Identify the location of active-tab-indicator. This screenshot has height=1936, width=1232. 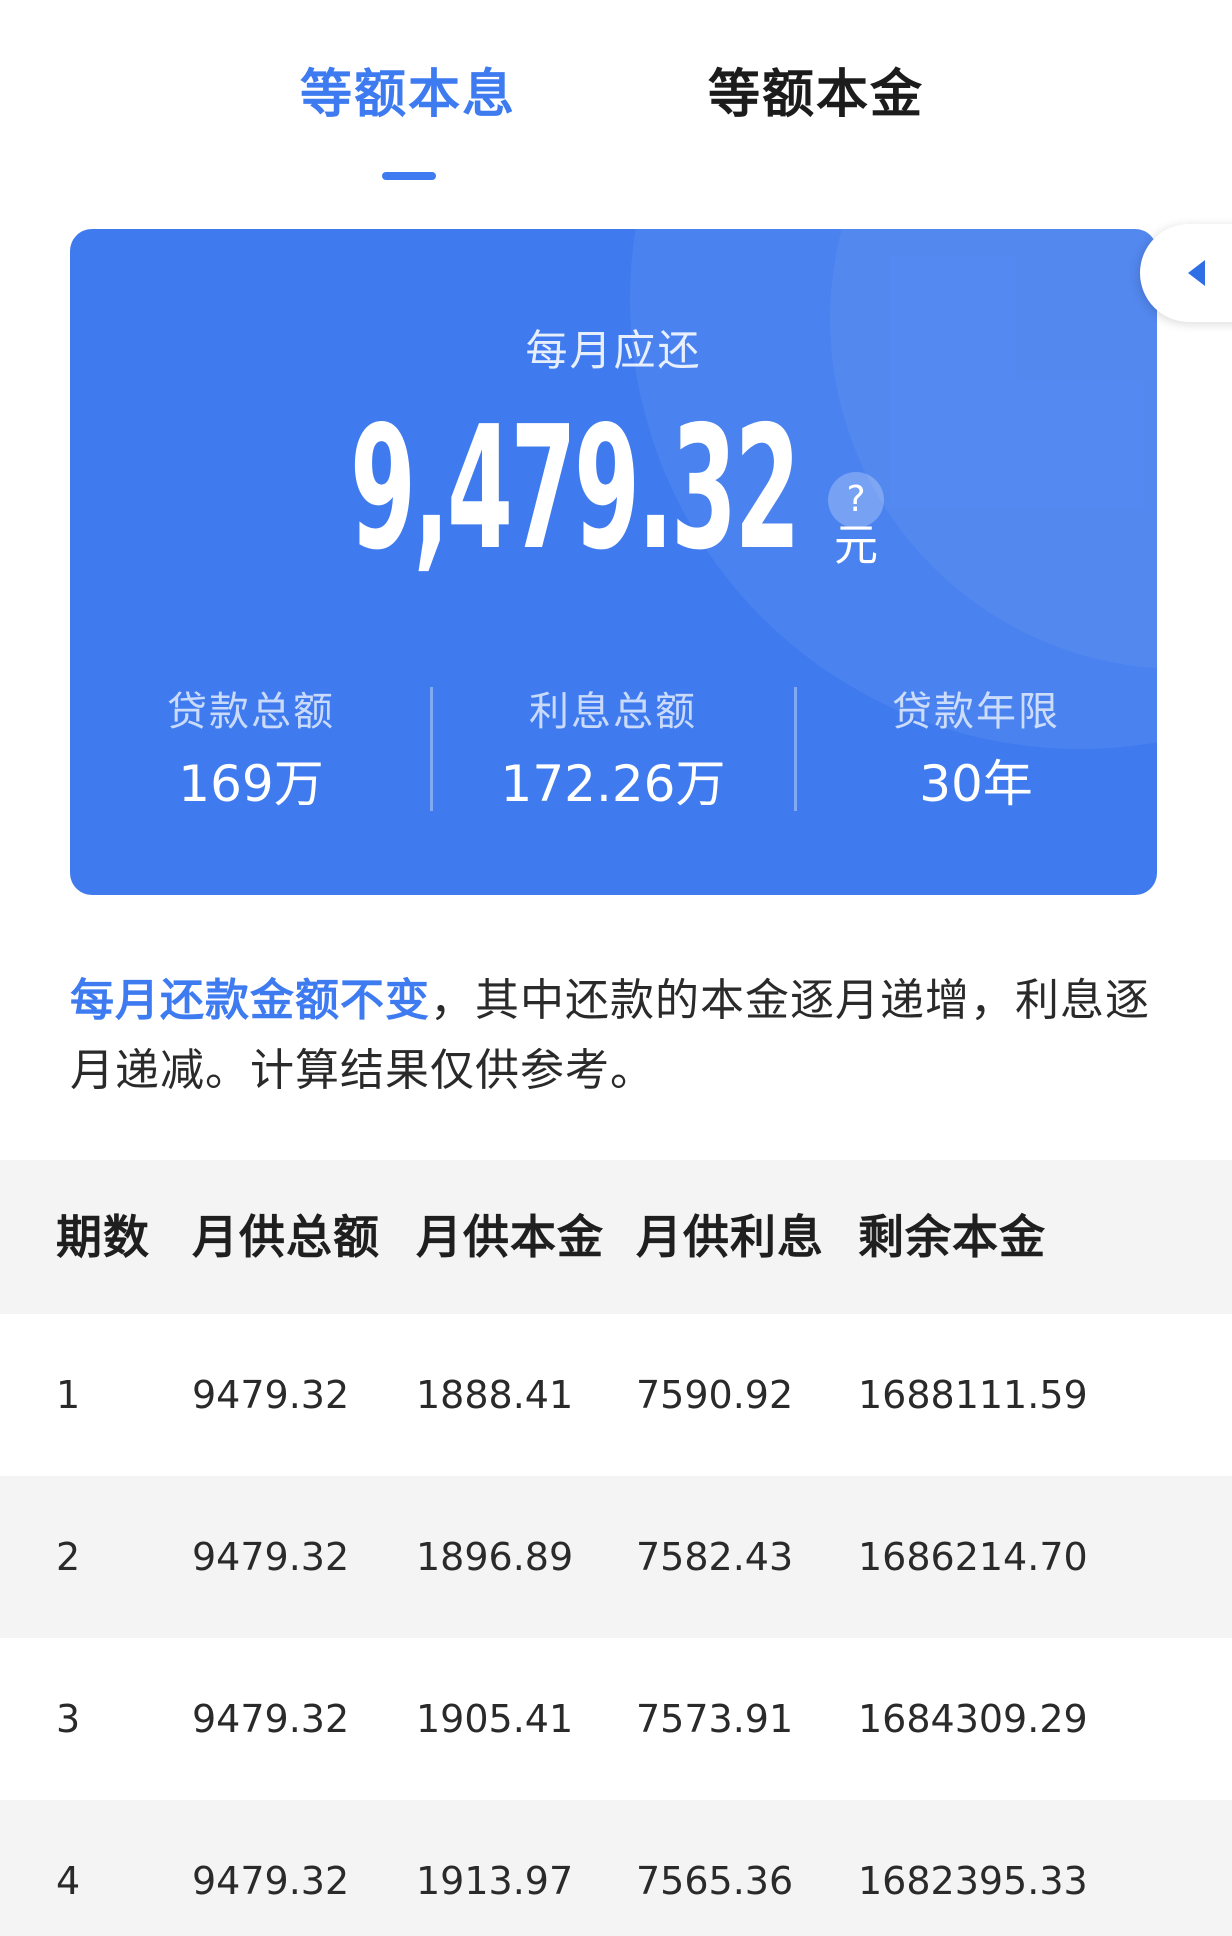
(409, 176).